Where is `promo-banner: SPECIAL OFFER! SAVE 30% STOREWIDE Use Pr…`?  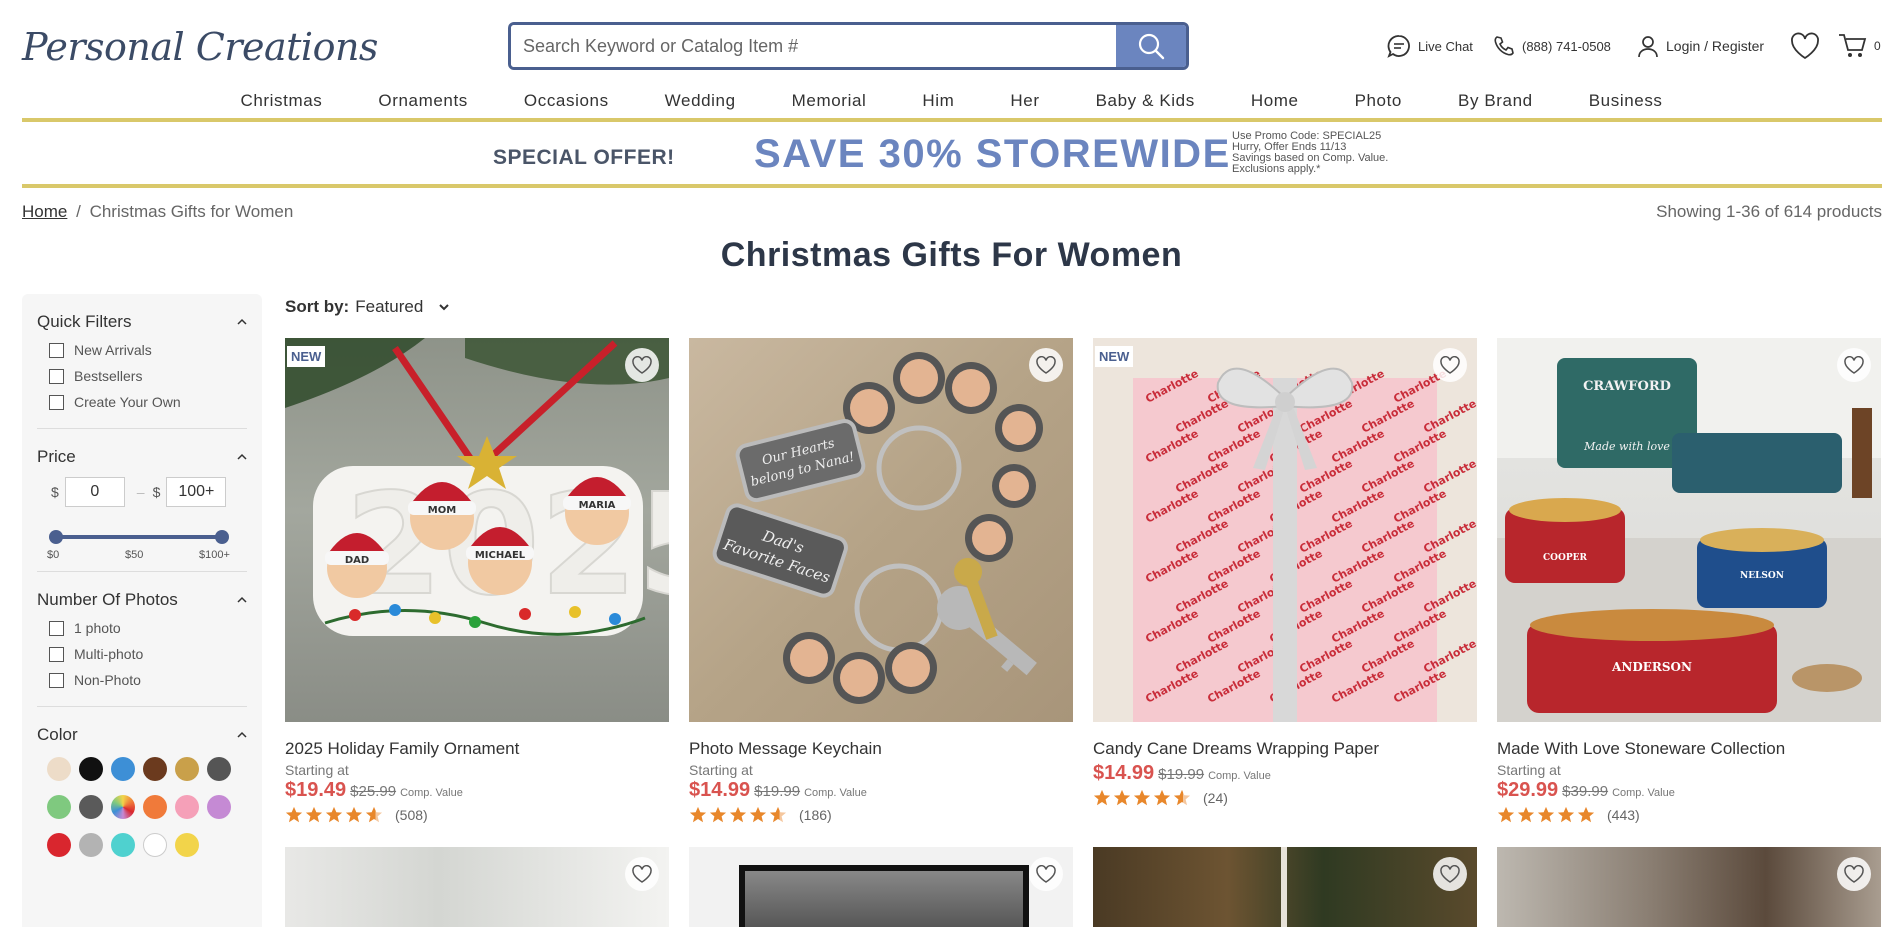
promo-banner: SPECIAL OFFER! SAVE 30% STOREWIDE Use Pr… is located at coordinates (952, 153).